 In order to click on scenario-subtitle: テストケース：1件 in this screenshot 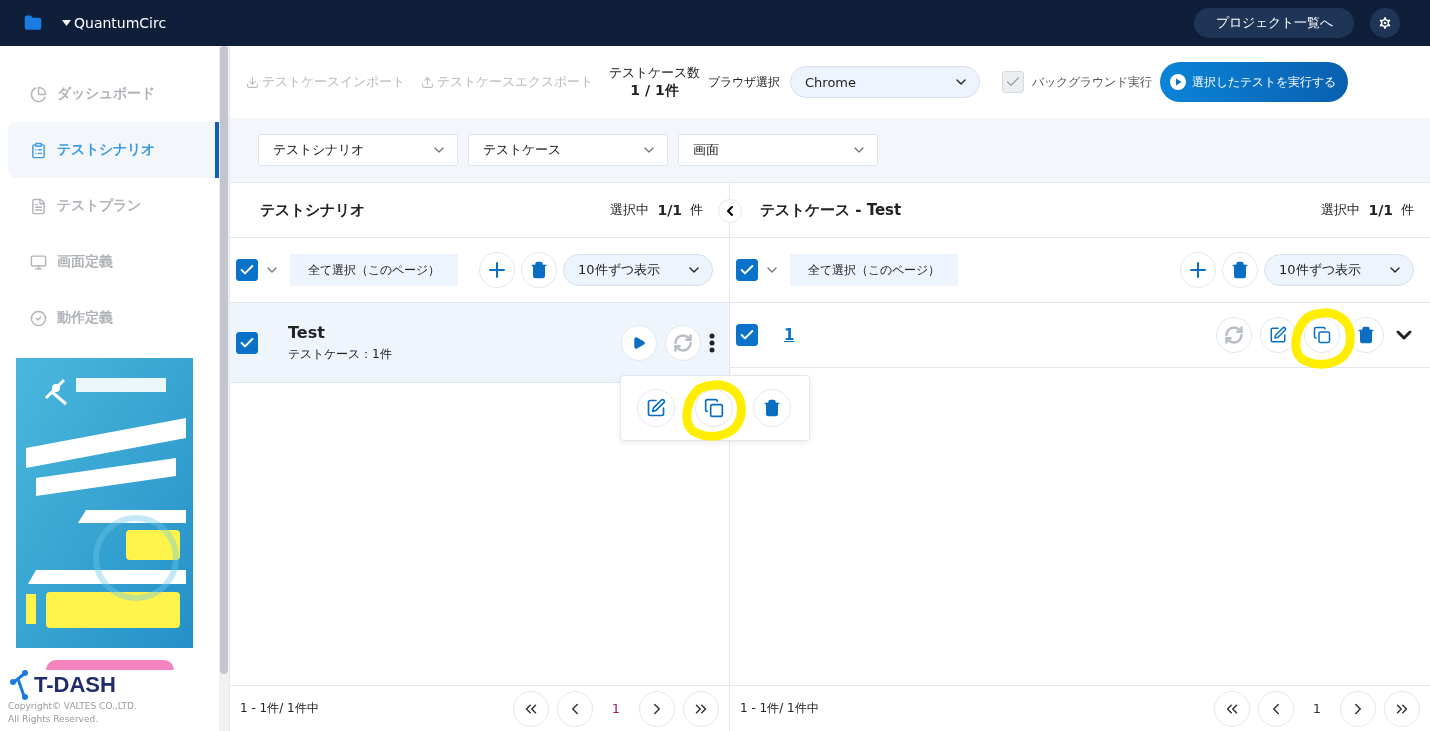, I will do `click(340, 354)`.